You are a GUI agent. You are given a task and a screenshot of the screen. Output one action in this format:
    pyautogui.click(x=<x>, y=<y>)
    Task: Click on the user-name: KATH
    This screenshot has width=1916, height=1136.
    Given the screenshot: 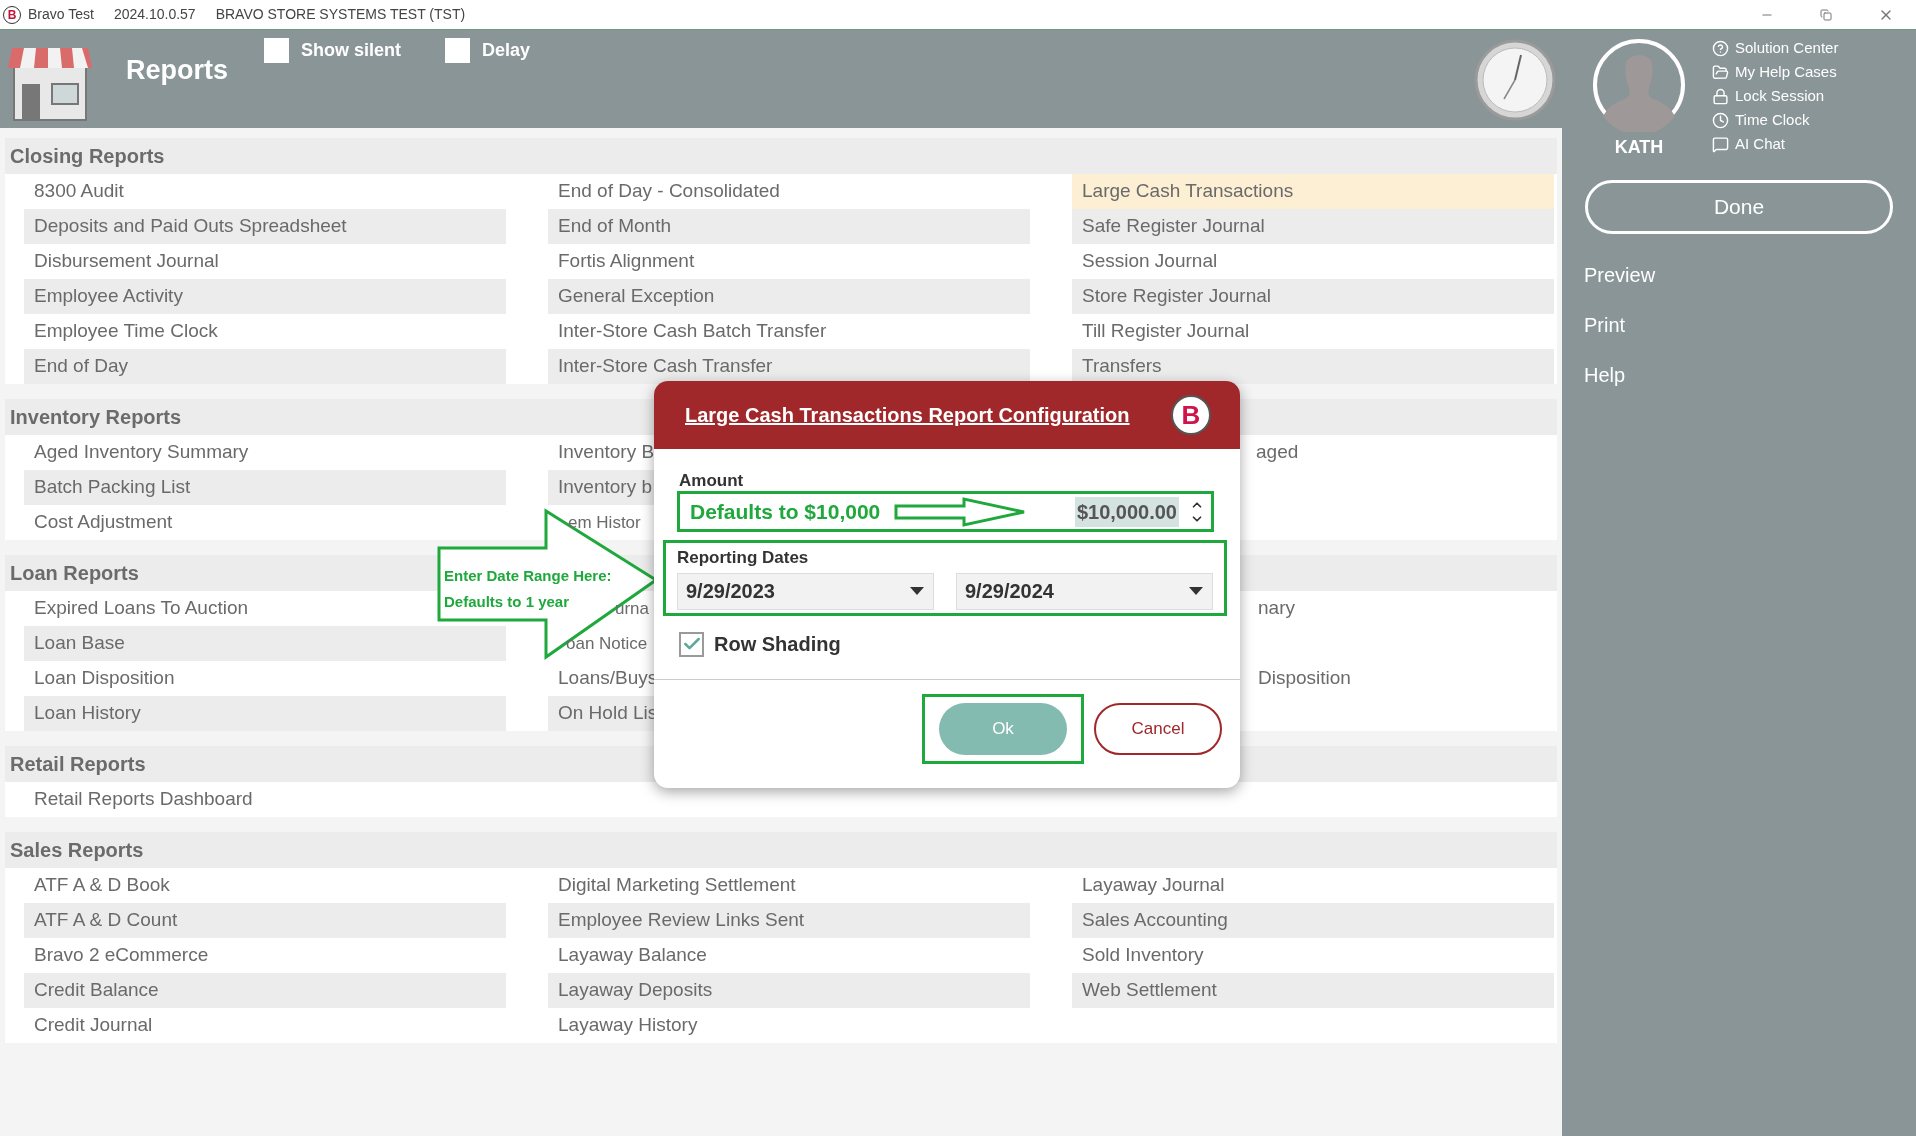 What is the action you would take?
    pyautogui.click(x=1639, y=147)
    